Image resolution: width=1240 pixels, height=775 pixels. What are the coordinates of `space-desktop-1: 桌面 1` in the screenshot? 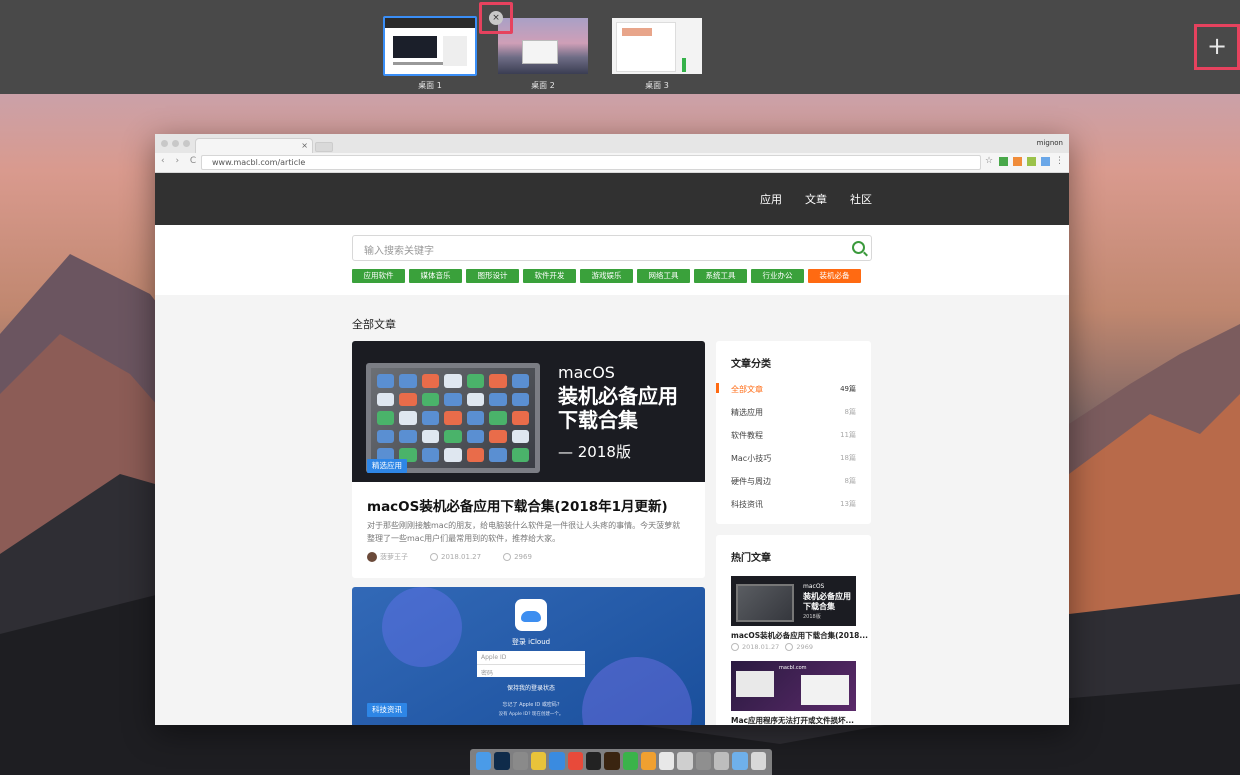 It's located at (430, 53).